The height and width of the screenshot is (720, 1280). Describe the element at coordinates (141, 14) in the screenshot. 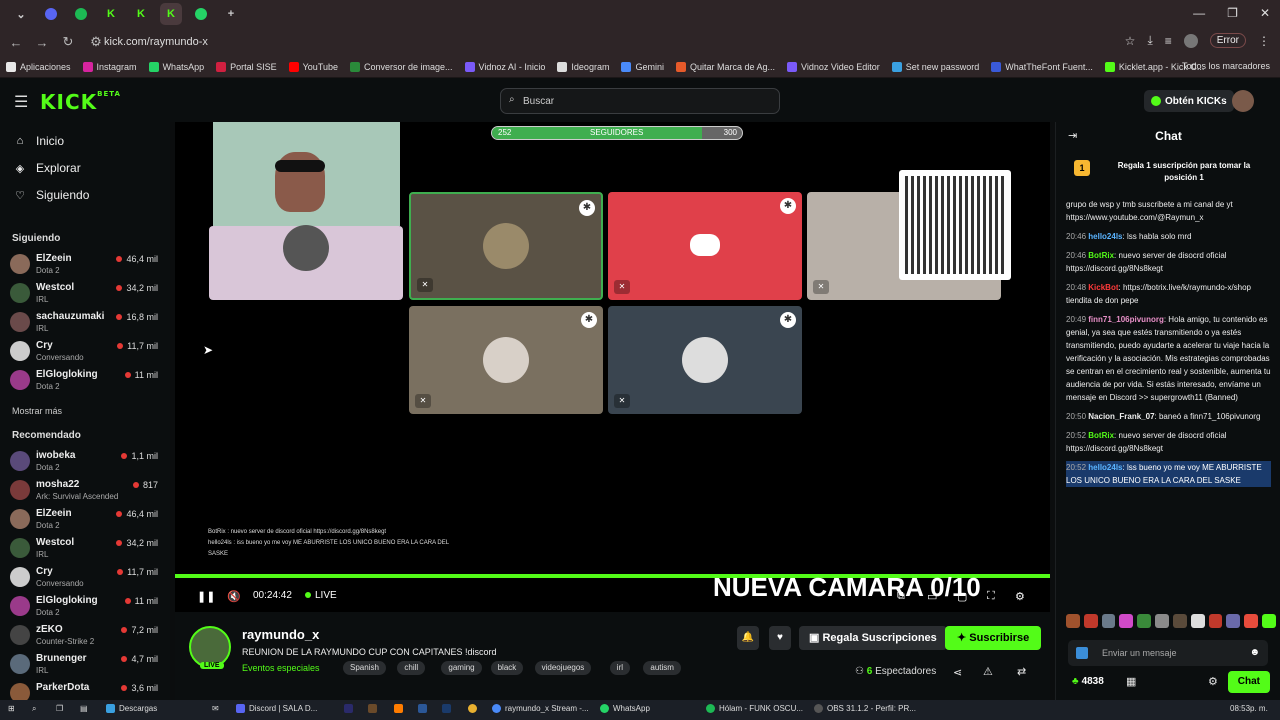

I see `tab-kick-icon: K` at that location.